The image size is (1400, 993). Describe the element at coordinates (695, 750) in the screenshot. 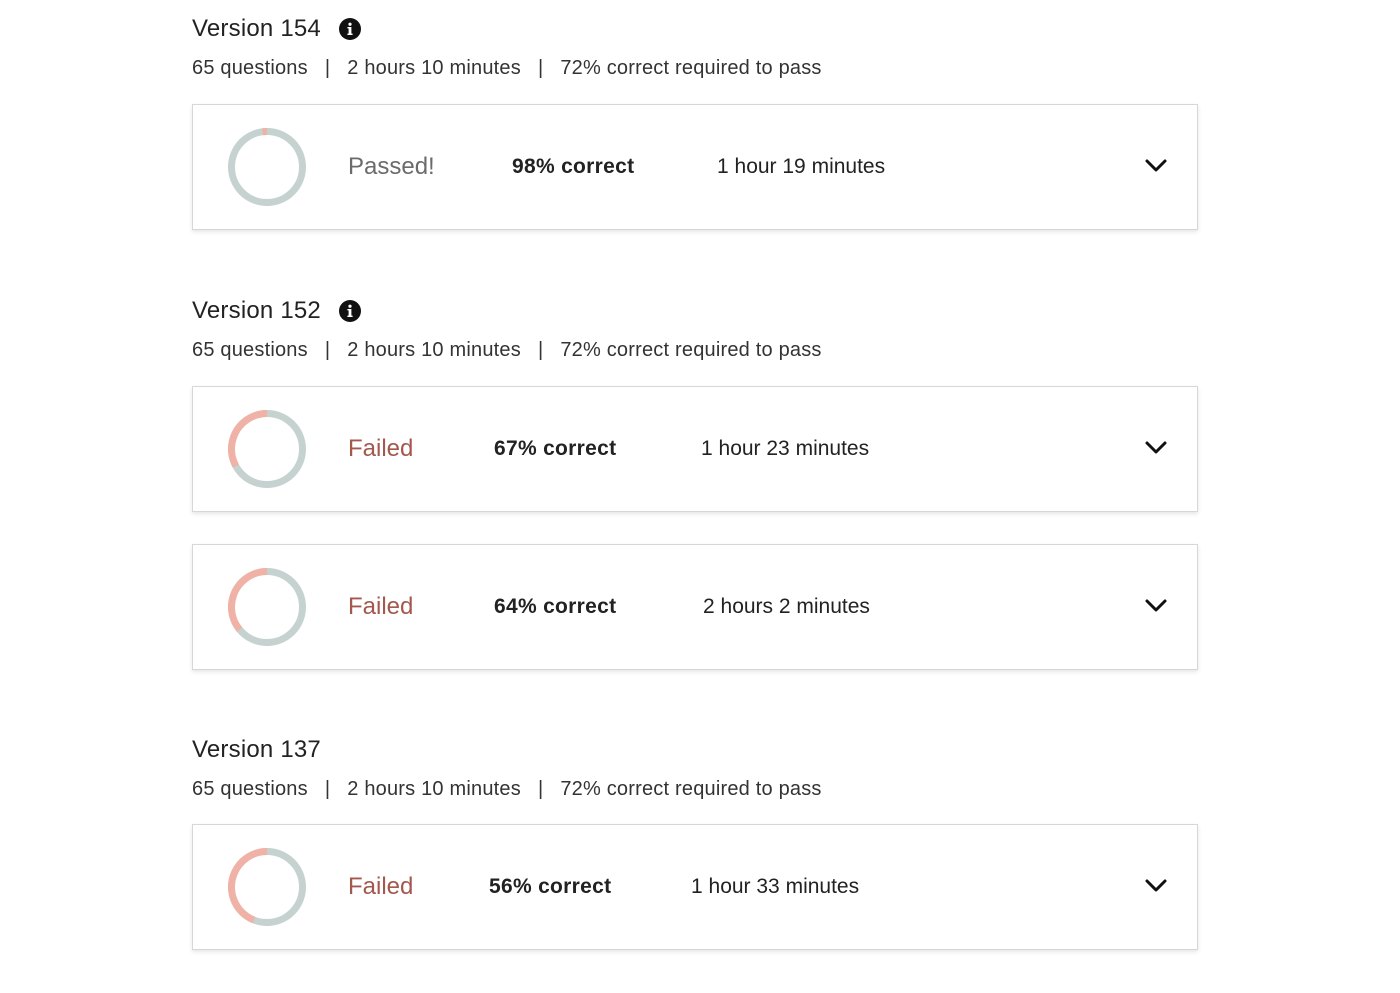

I see `version-title: Version 137` at that location.